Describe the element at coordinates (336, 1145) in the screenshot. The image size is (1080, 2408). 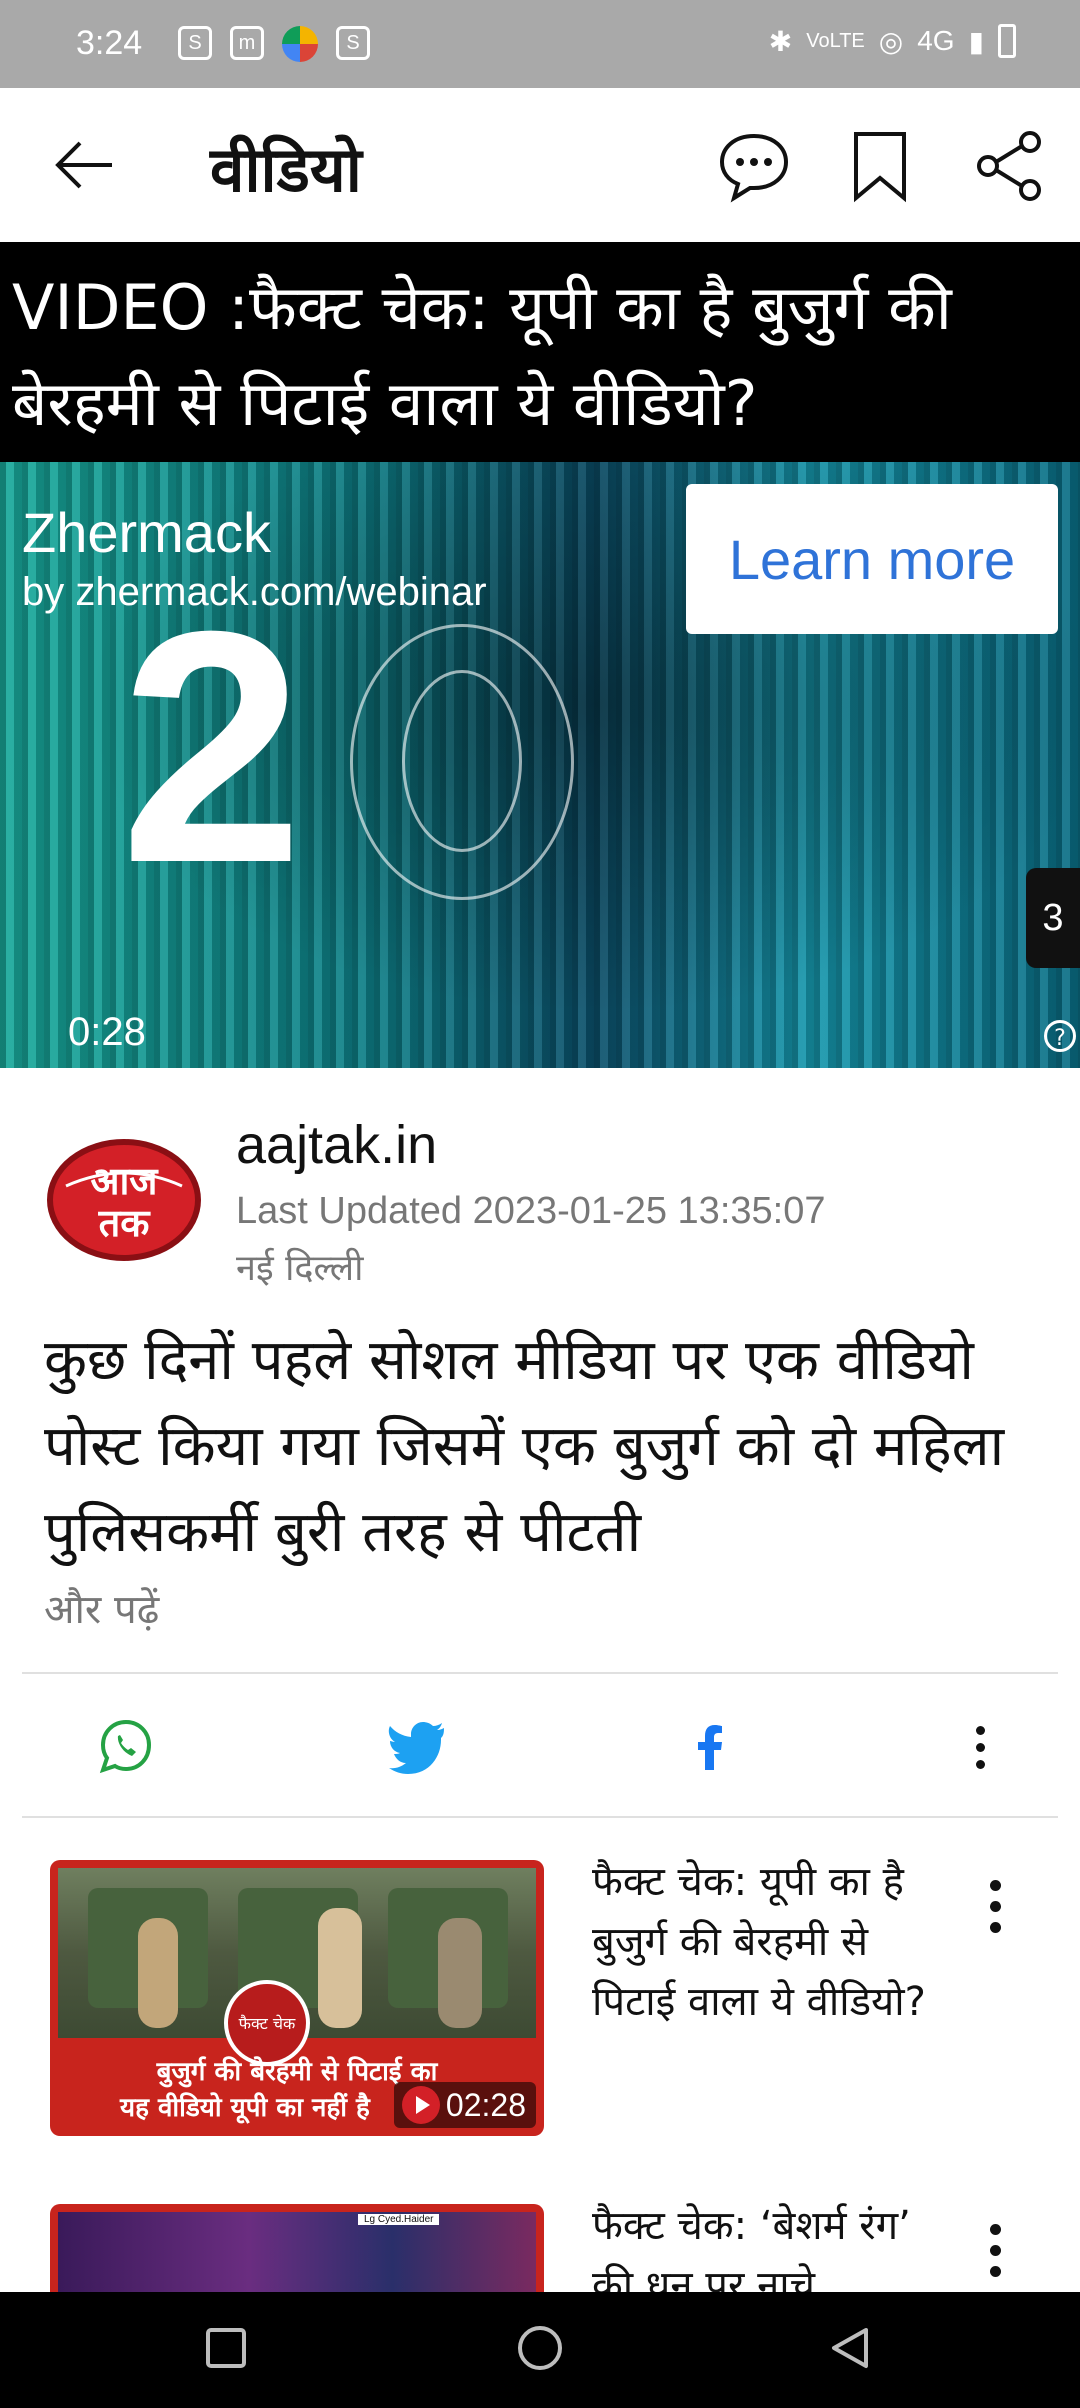
I see `source-name: aajtak.in` at that location.